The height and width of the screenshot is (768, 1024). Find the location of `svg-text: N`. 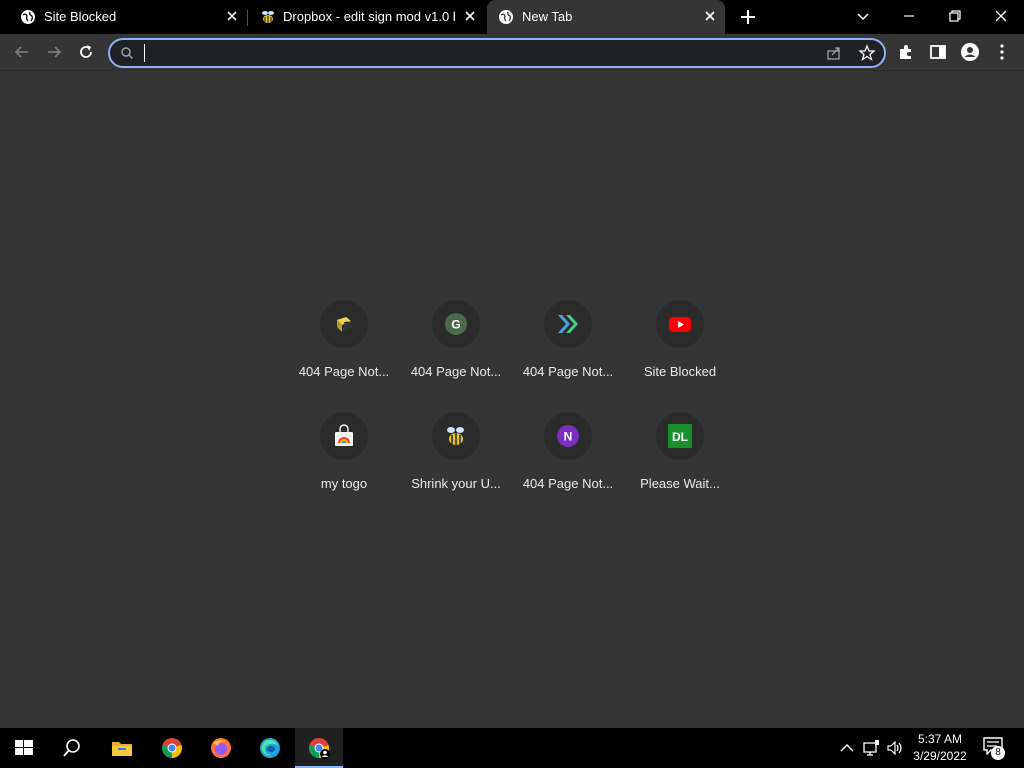

svg-text: N is located at coordinates (568, 437).